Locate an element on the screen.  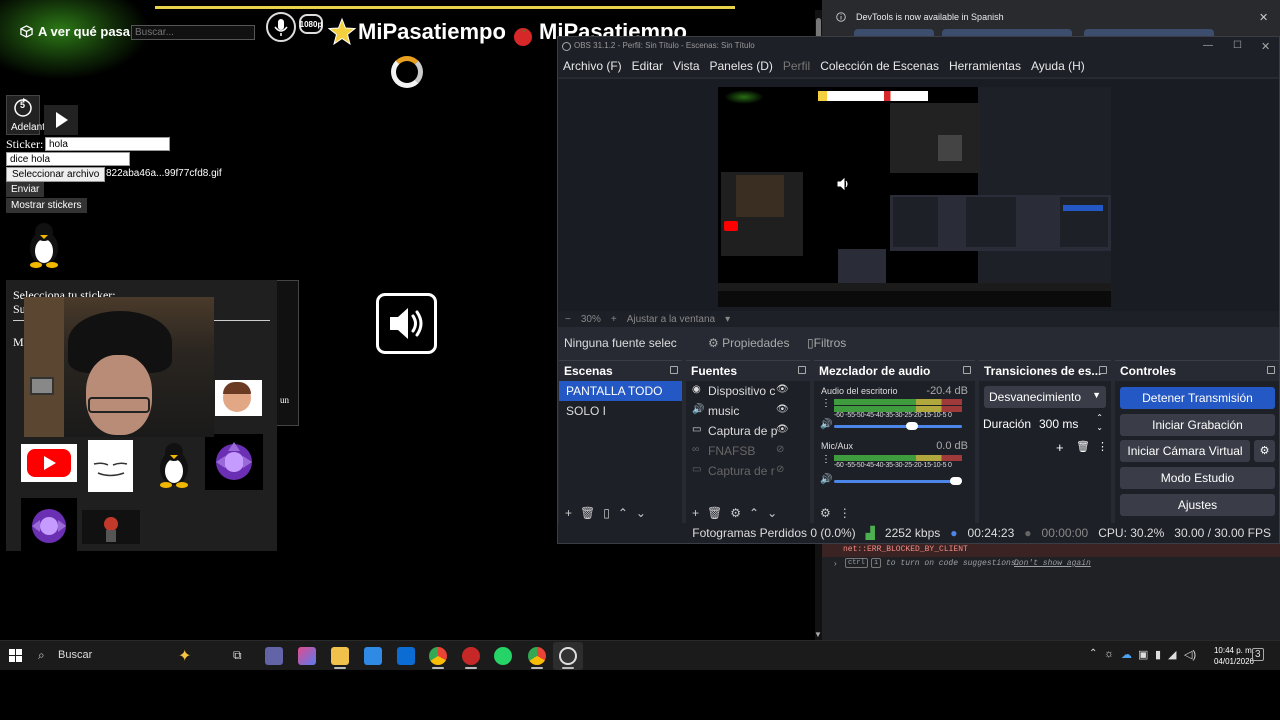
youtube-sticker is located at coordinates (49, 463).